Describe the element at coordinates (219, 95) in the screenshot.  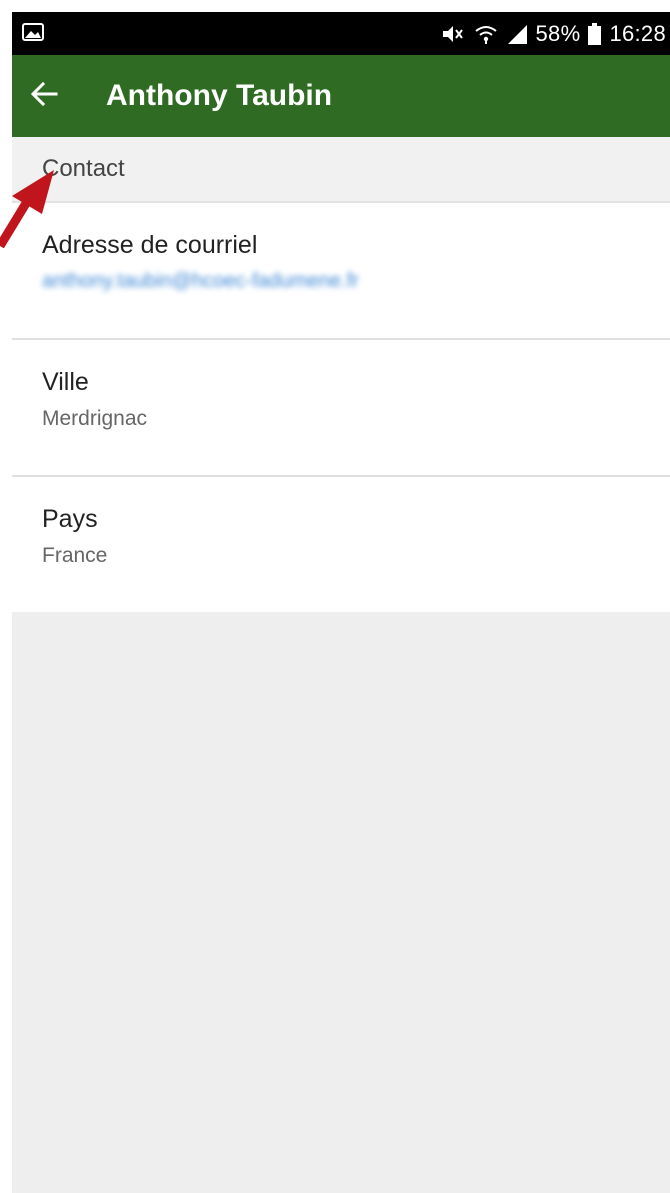
I see `page-title: Anthony Taubin` at that location.